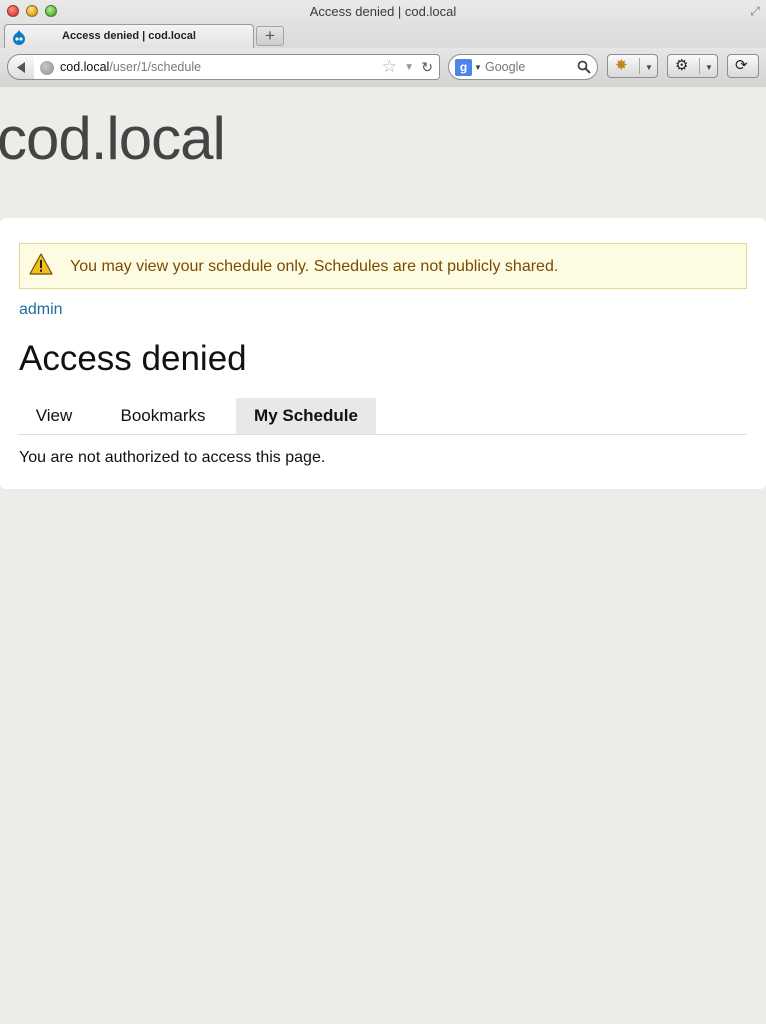  Describe the element at coordinates (649, 67) in the screenshot. I see `firebug-dropdown-icon: ▼` at that location.